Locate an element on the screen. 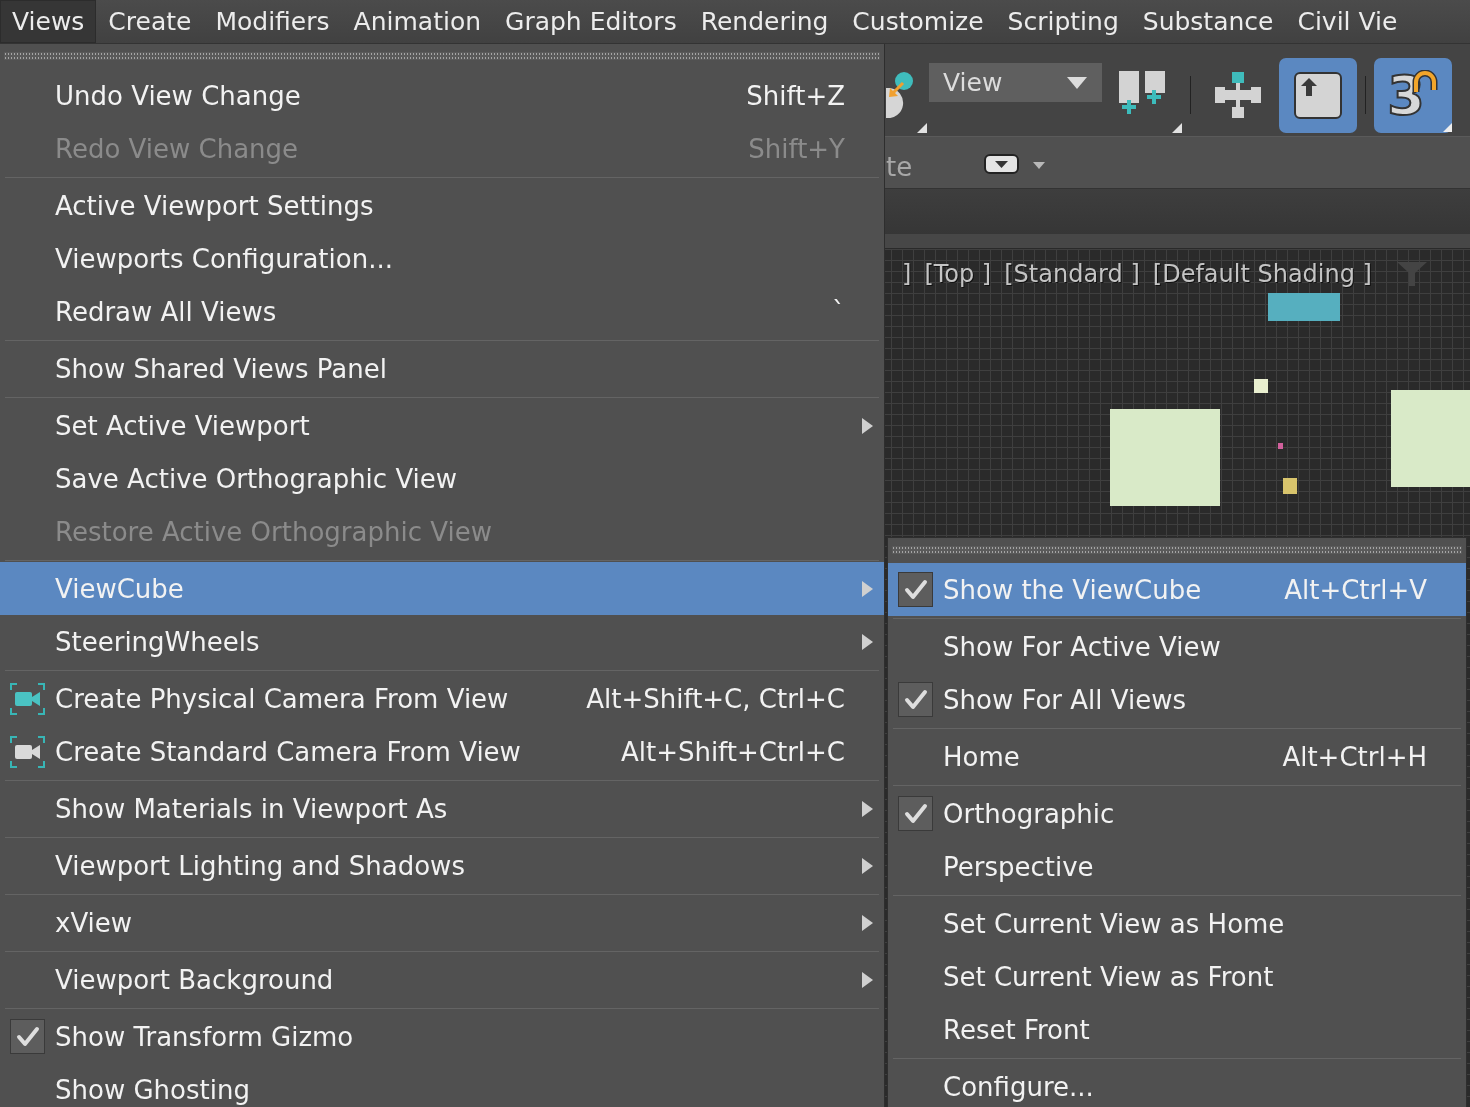 The width and height of the screenshot is (1470, 1107). menu-item: Show Materials in Viewport As is located at coordinates (442, 808).